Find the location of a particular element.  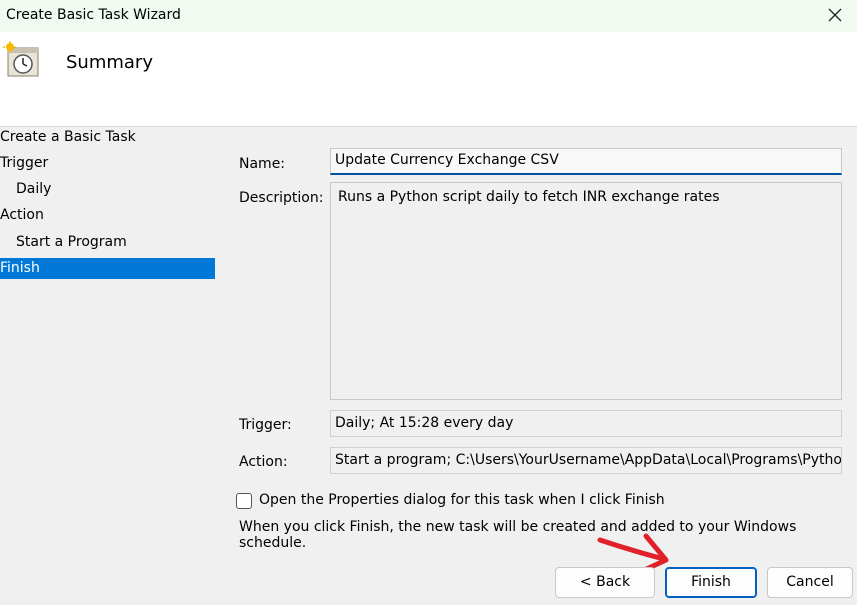

back-button: < Back is located at coordinates (605, 582).